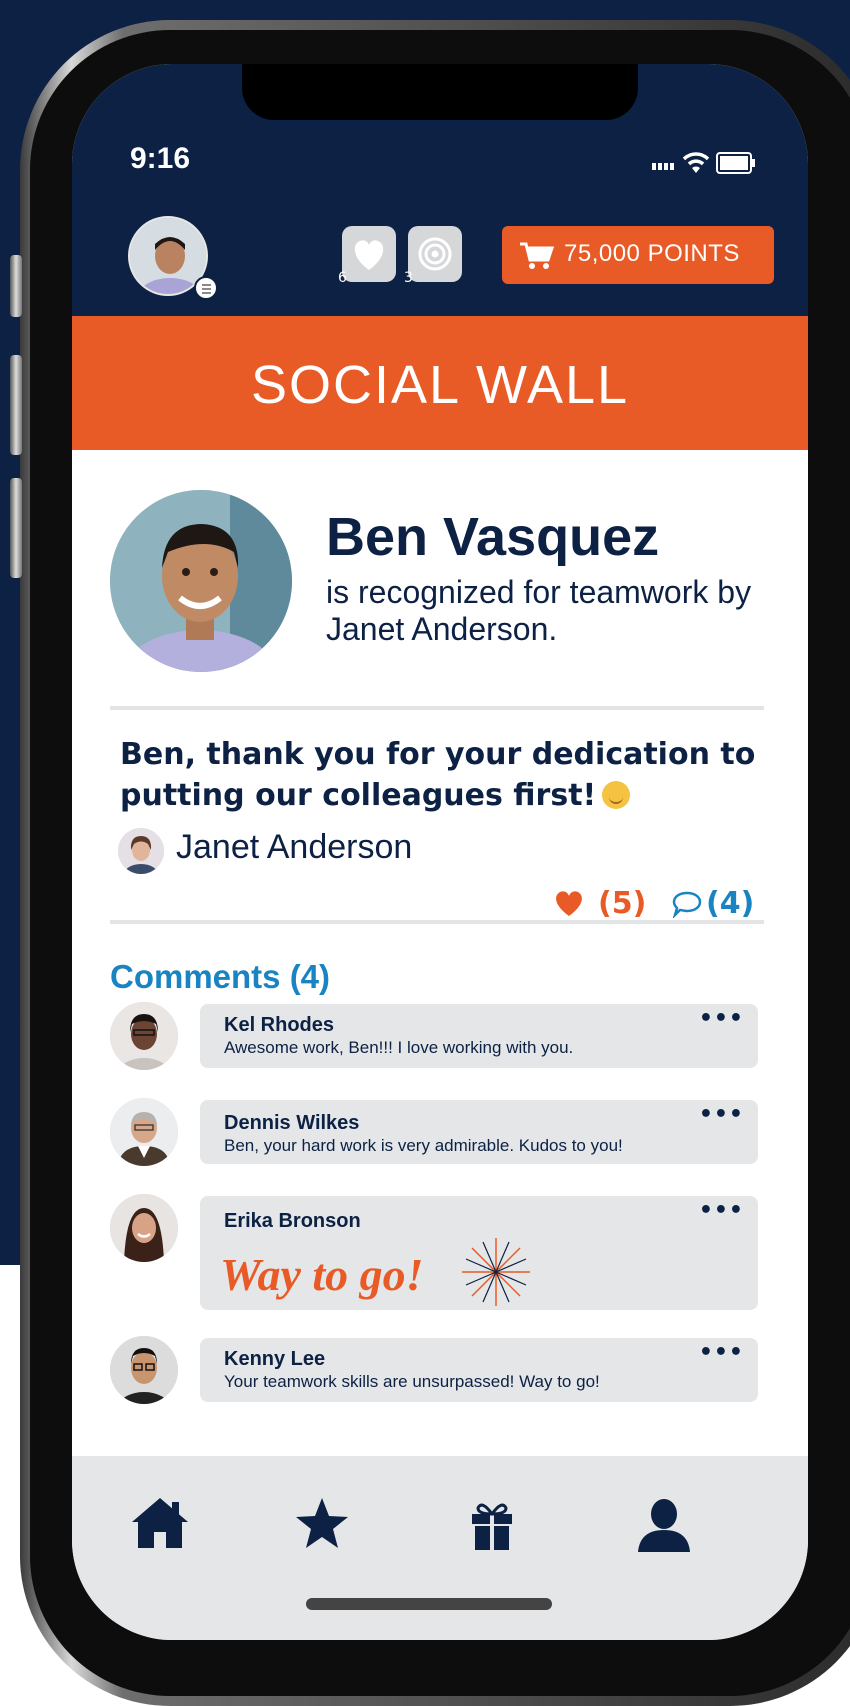  I want to click on tab-recognition, so click(322, 1524).